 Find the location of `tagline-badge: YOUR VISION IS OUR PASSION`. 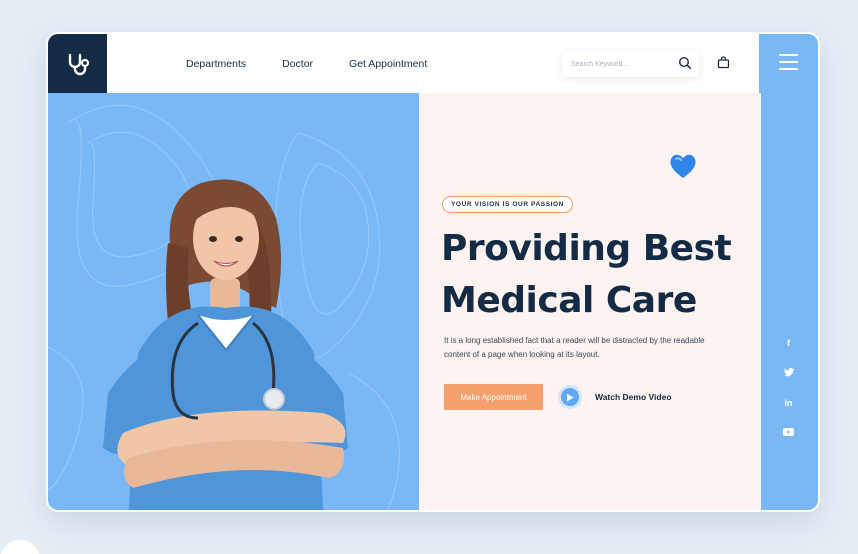

tagline-badge: YOUR VISION IS OUR PASSION is located at coordinates (507, 204).